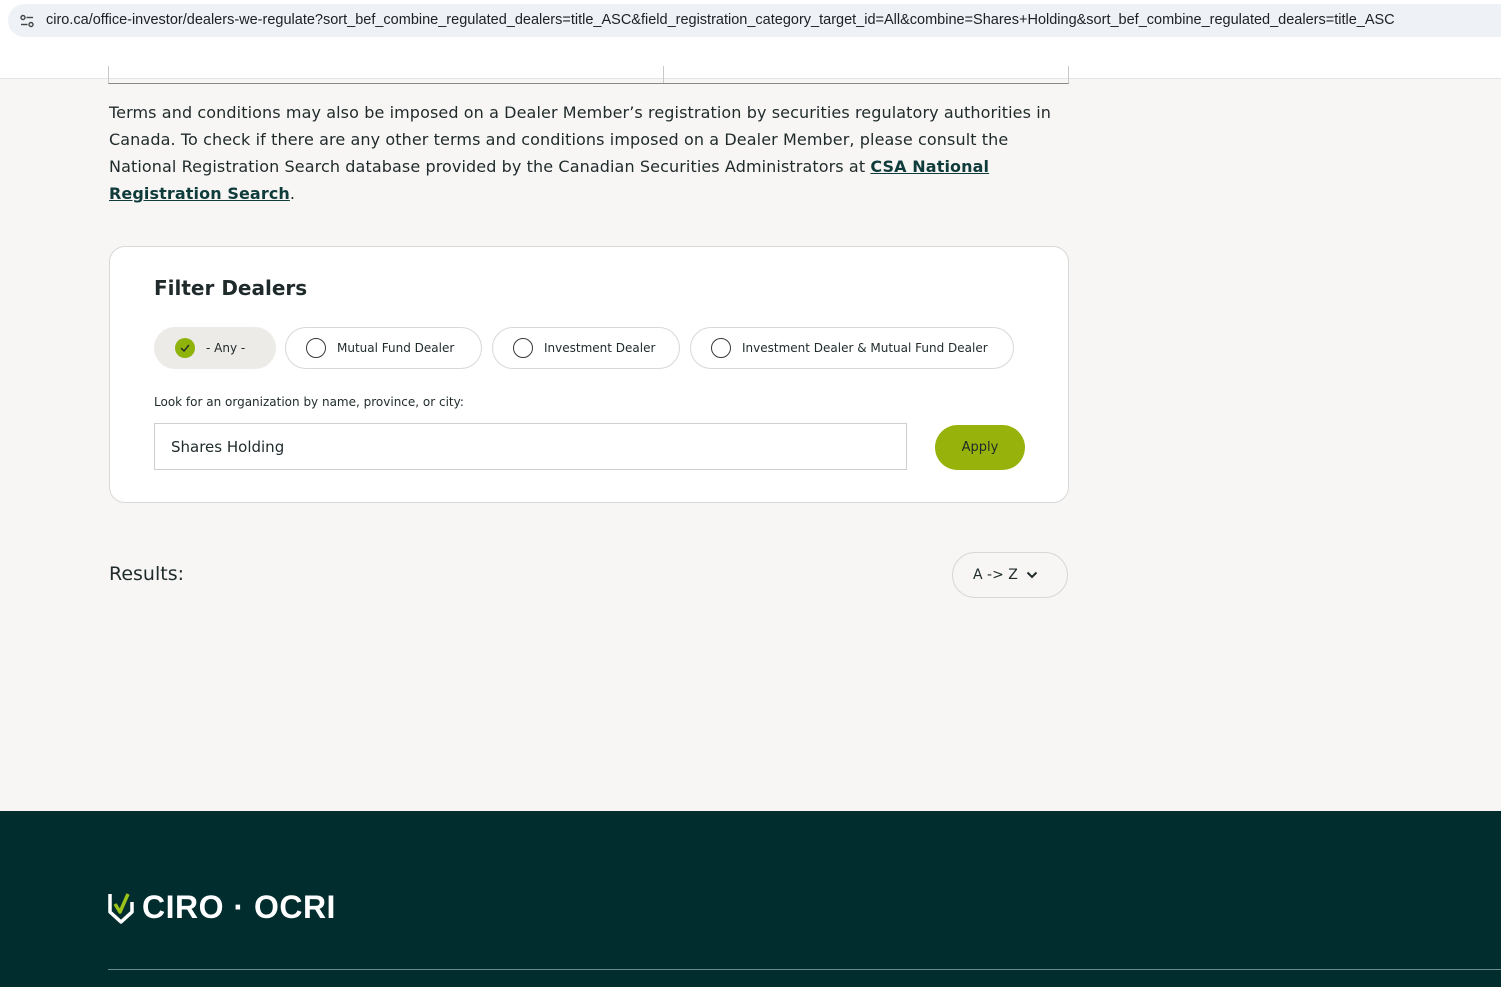 The height and width of the screenshot is (987, 1501). Describe the element at coordinates (980, 447) in the screenshot. I see `apply-button: Apply` at that location.